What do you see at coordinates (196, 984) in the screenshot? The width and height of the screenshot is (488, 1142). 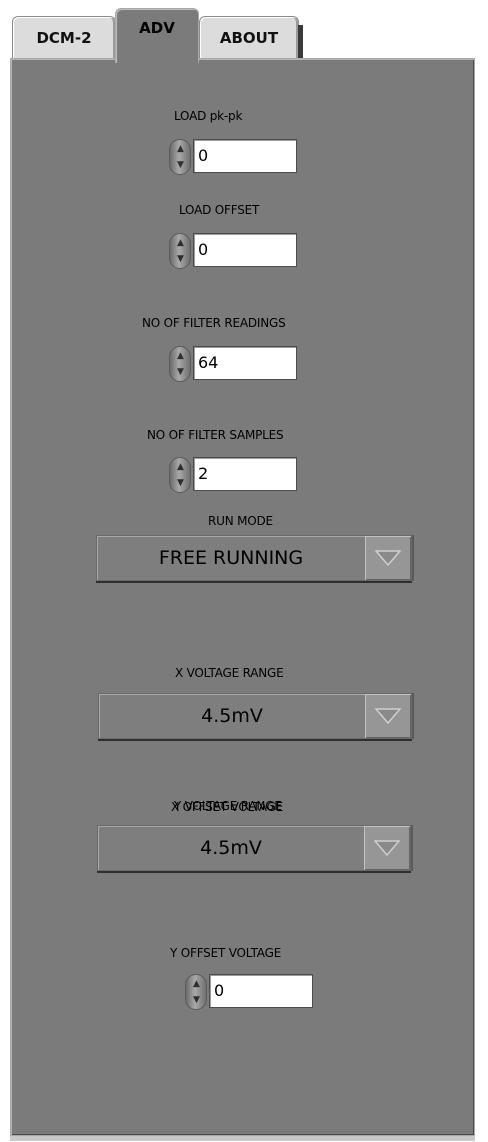 I see `increment-arrow-icon: ▲` at bounding box center [196, 984].